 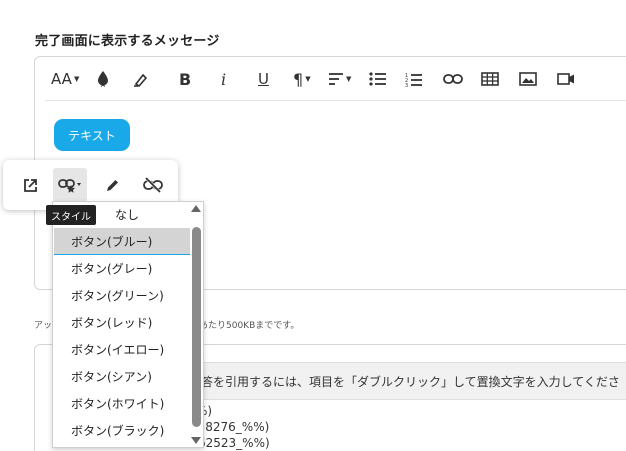 What do you see at coordinates (122, 322) in the screenshot?
I see `dropdown-item: ボタン(レッド)` at bounding box center [122, 322].